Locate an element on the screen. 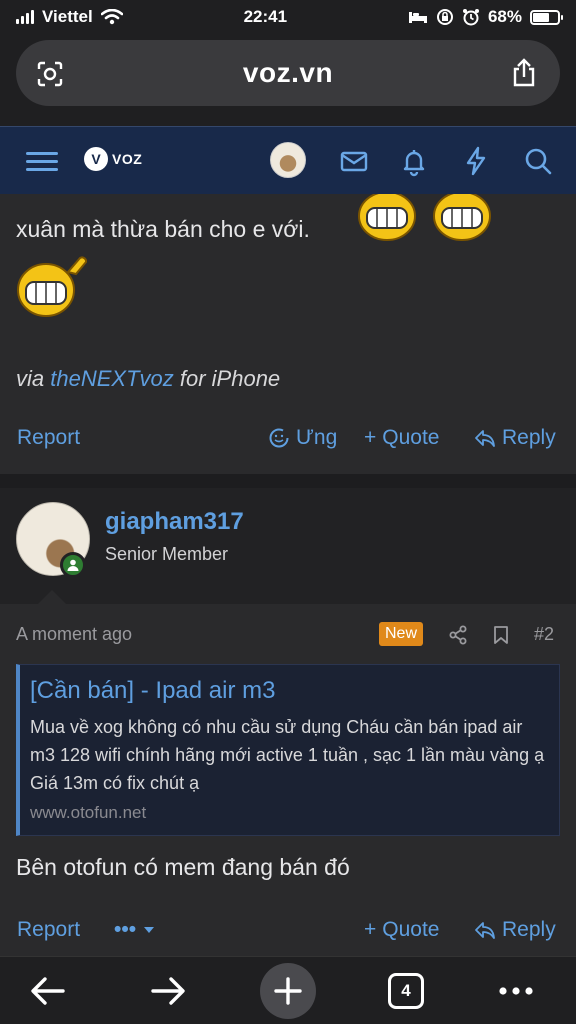 This screenshot has height=1024, width=576. site-logo: V VOZ is located at coordinates (113, 159).